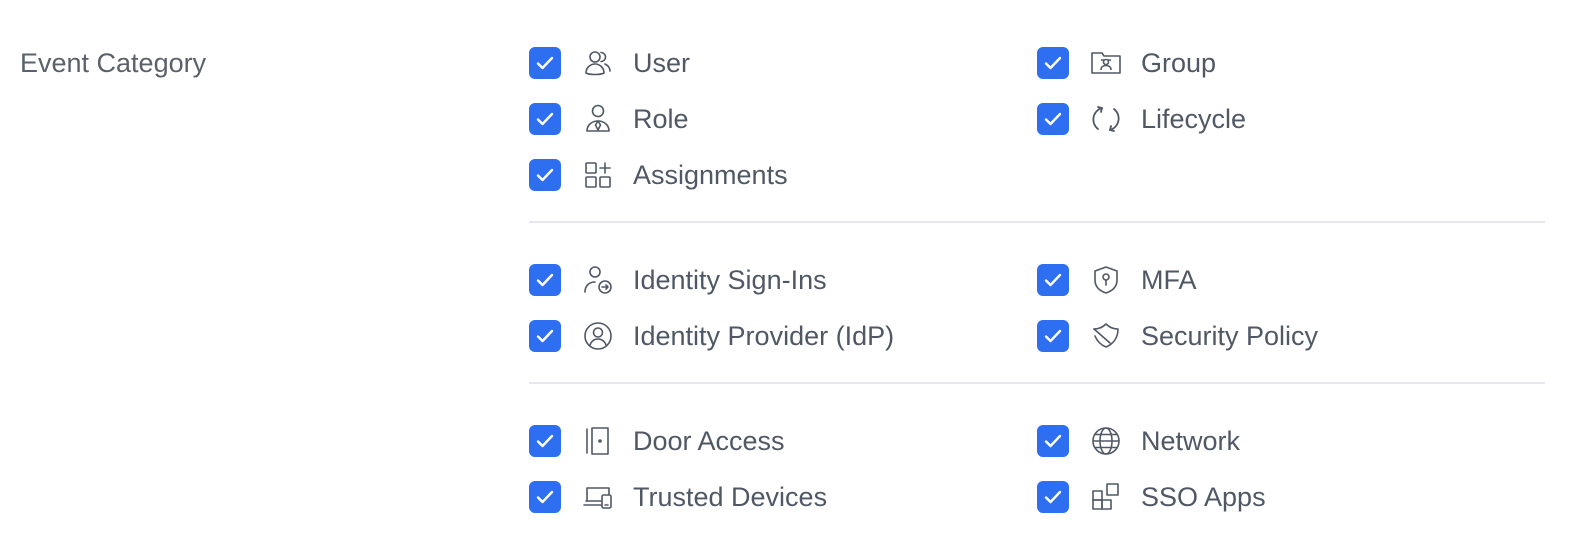 This screenshot has width=1574, height=538. I want to click on mfa-shield-icon, so click(1106, 280).